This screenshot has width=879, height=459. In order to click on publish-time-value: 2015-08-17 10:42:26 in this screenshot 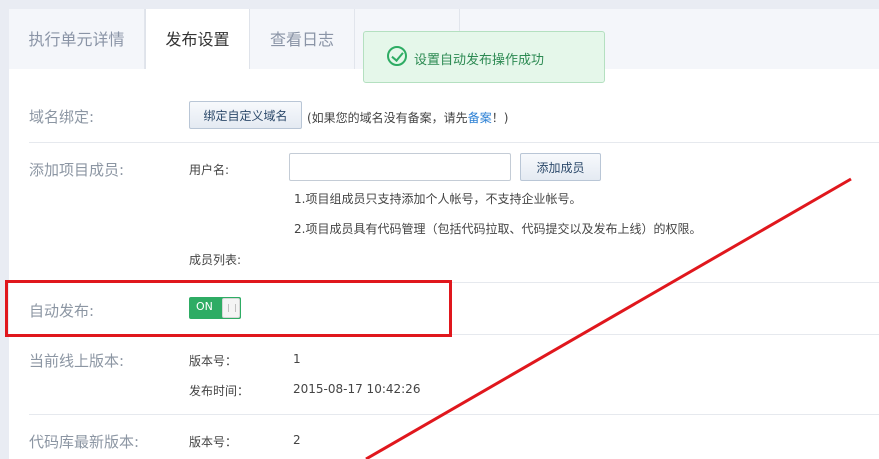, I will do `click(357, 389)`.